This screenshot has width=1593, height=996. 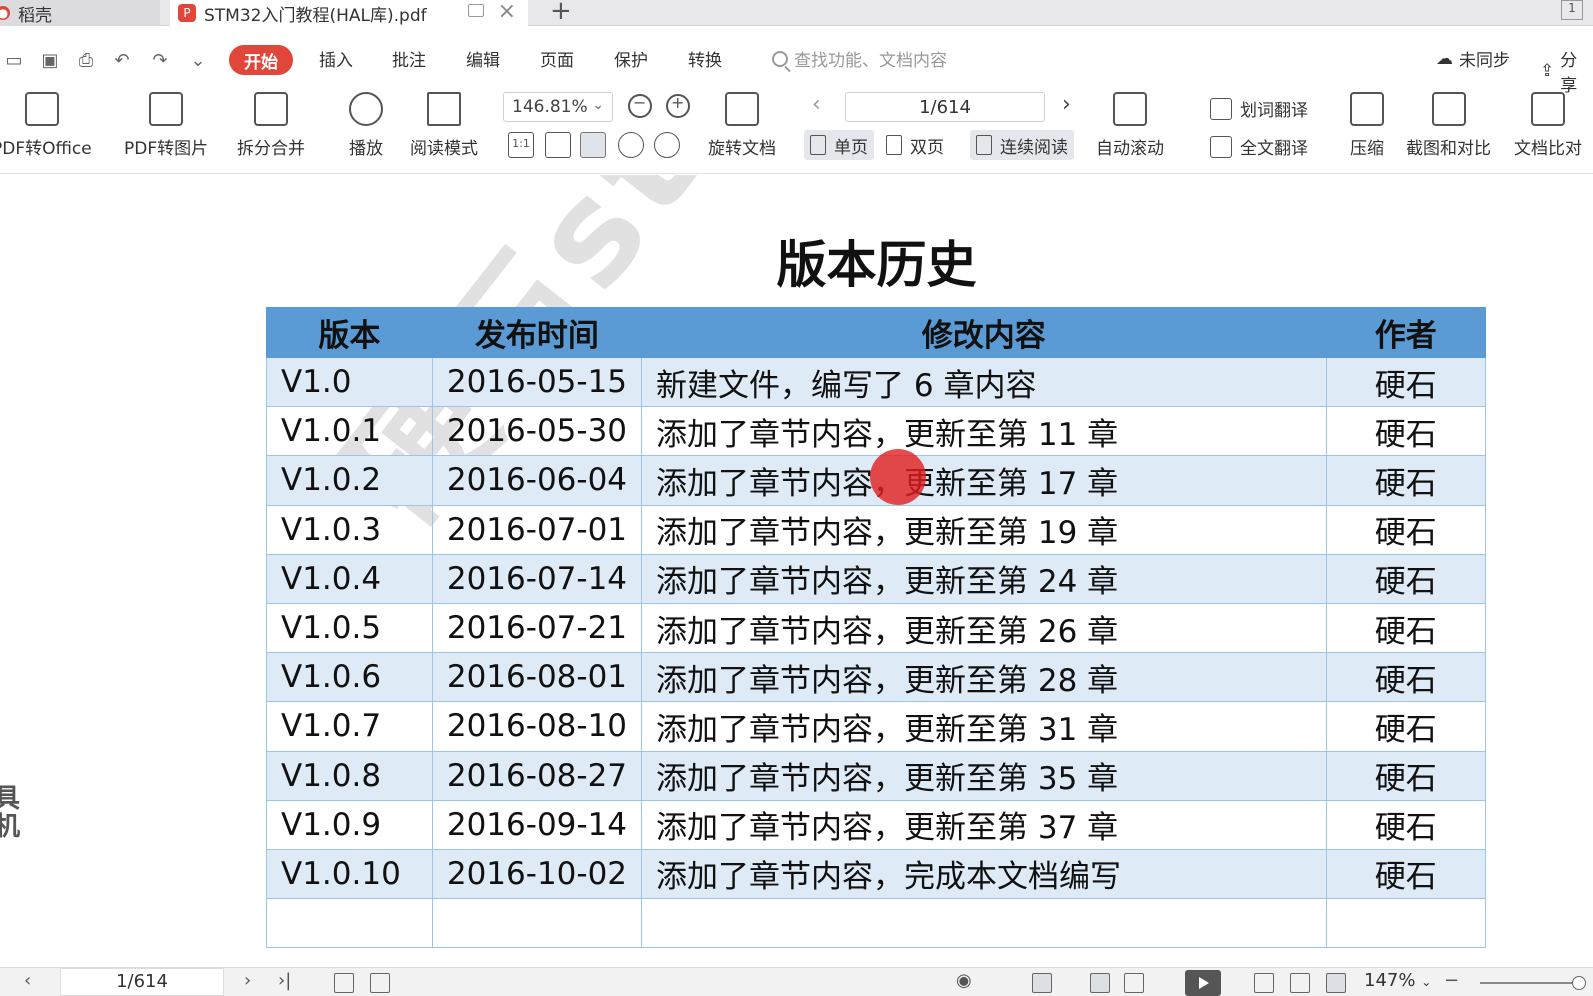 I want to click on search-box: 查找功能、文档内容, so click(x=859, y=58).